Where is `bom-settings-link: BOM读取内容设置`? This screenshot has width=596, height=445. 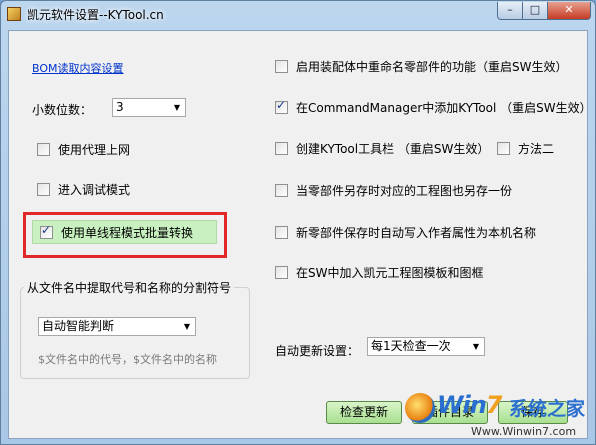 bom-settings-link: BOM读取内容设置 is located at coordinates (78, 68).